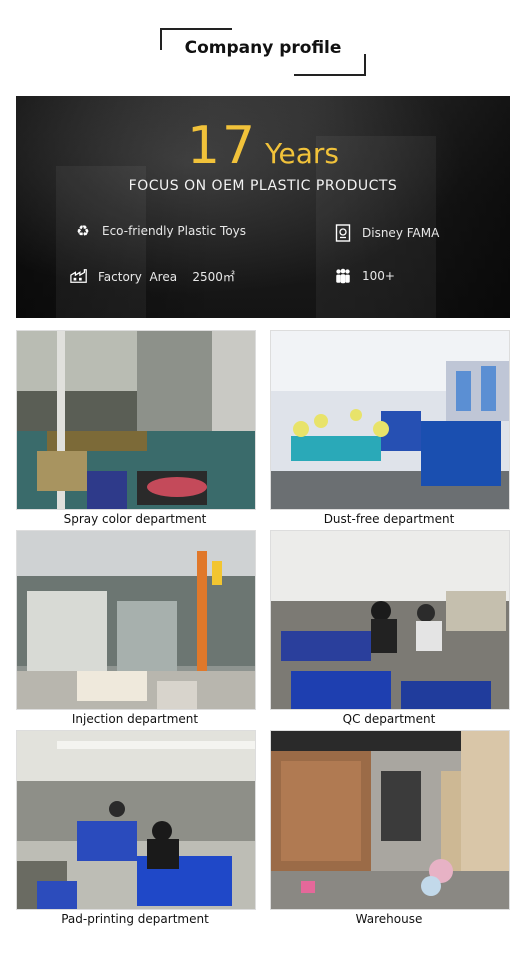 The image size is (526, 960). Describe the element at coordinates (135, 919) in the screenshot. I see `caption-pad-printing: Pad-printing department` at that location.